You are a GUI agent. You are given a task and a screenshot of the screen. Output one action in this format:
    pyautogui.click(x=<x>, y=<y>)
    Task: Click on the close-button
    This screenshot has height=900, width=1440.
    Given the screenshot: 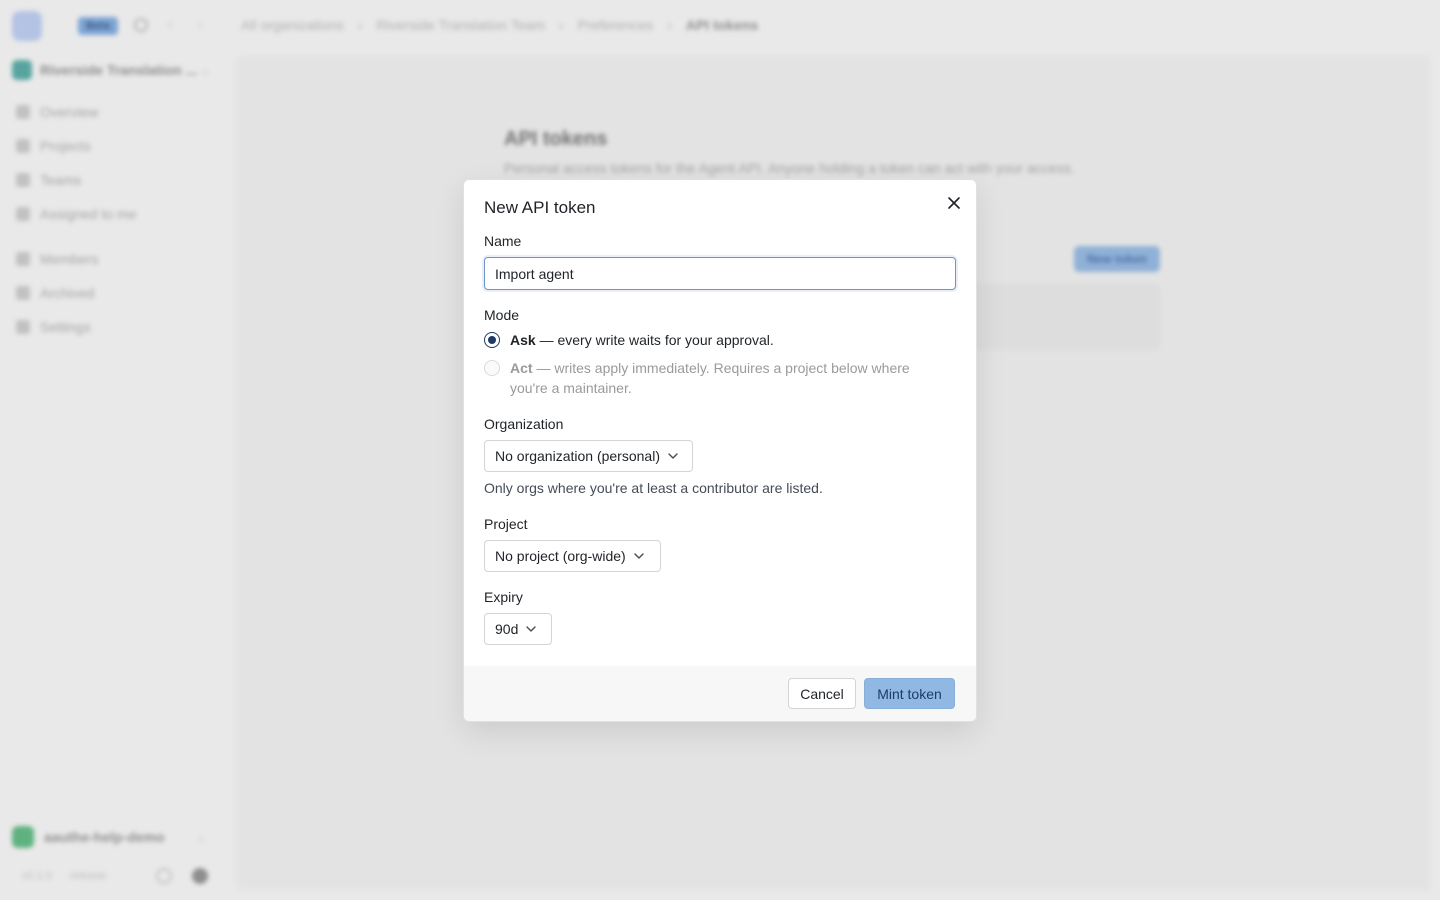 What is the action you would take?
    pyautogui.click(x=954, y=203)
    